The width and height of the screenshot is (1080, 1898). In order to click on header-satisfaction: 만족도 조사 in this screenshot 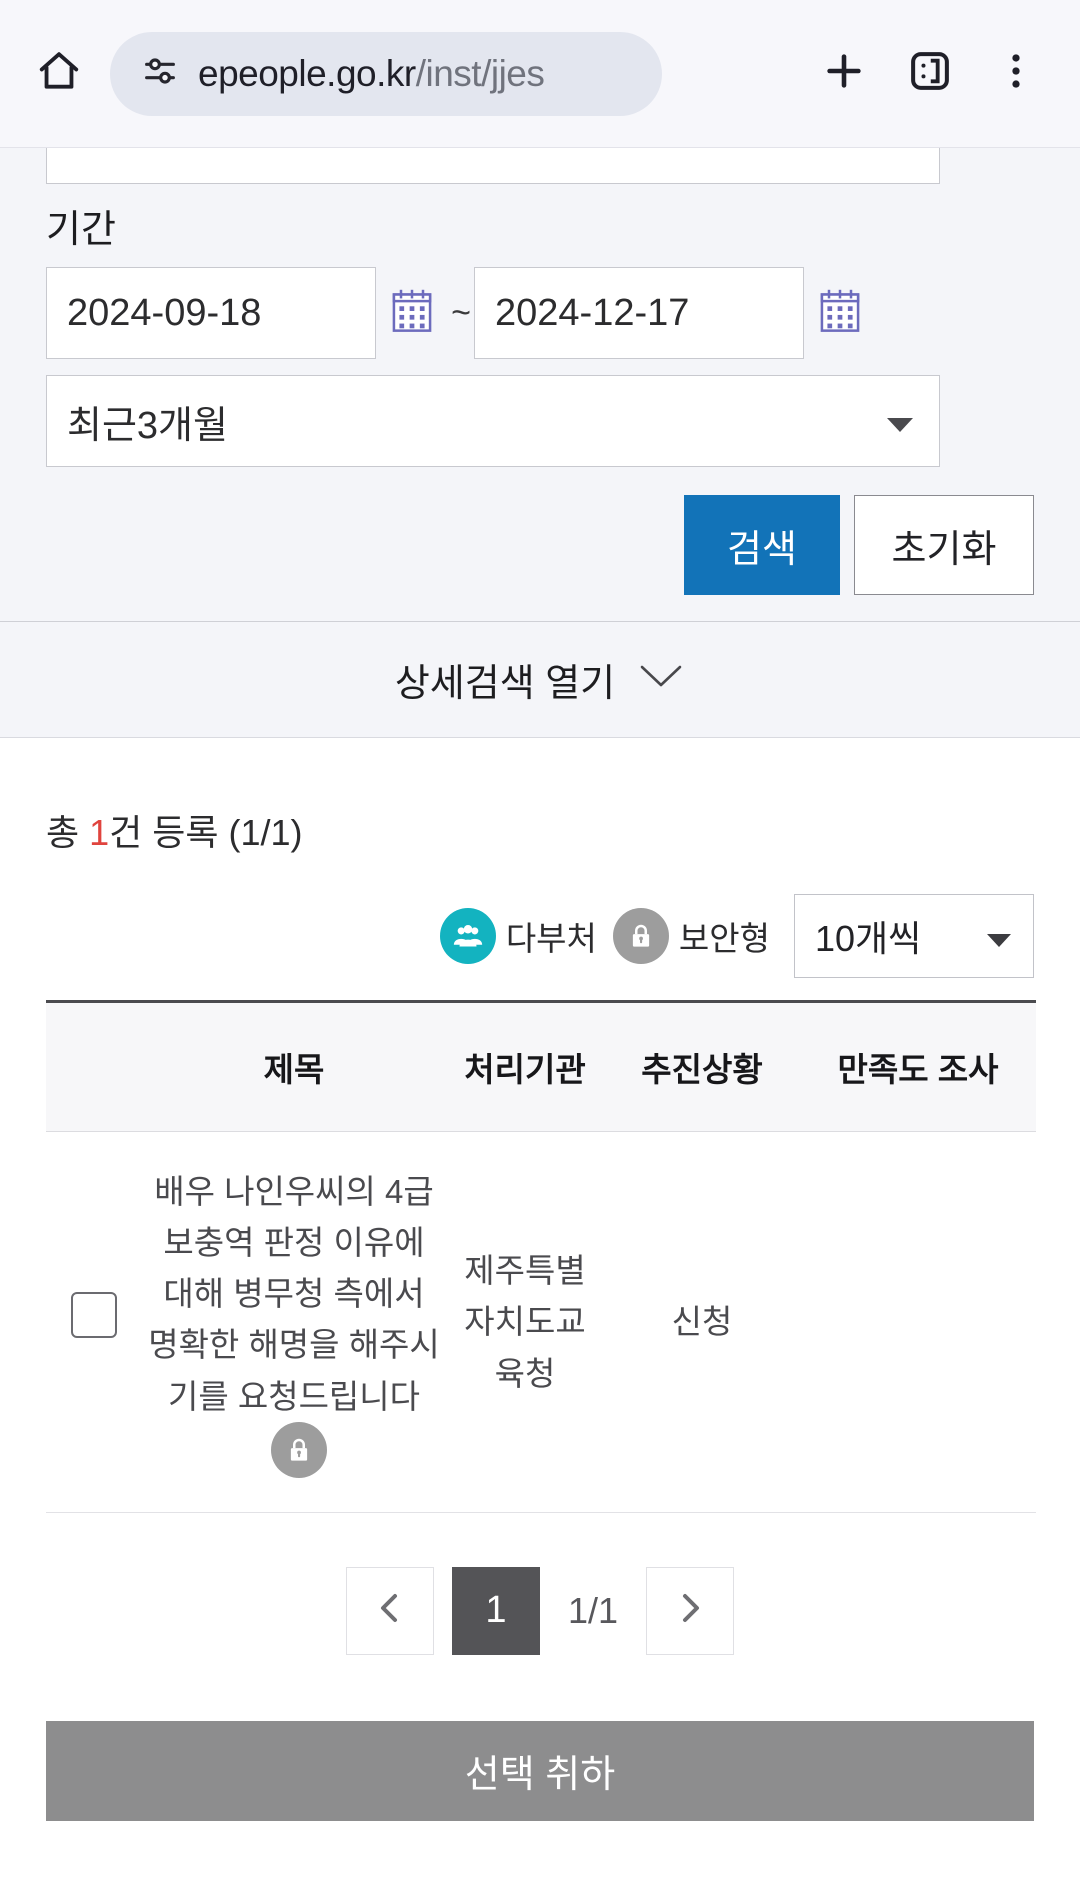, I will do `click(918, 1066)`.